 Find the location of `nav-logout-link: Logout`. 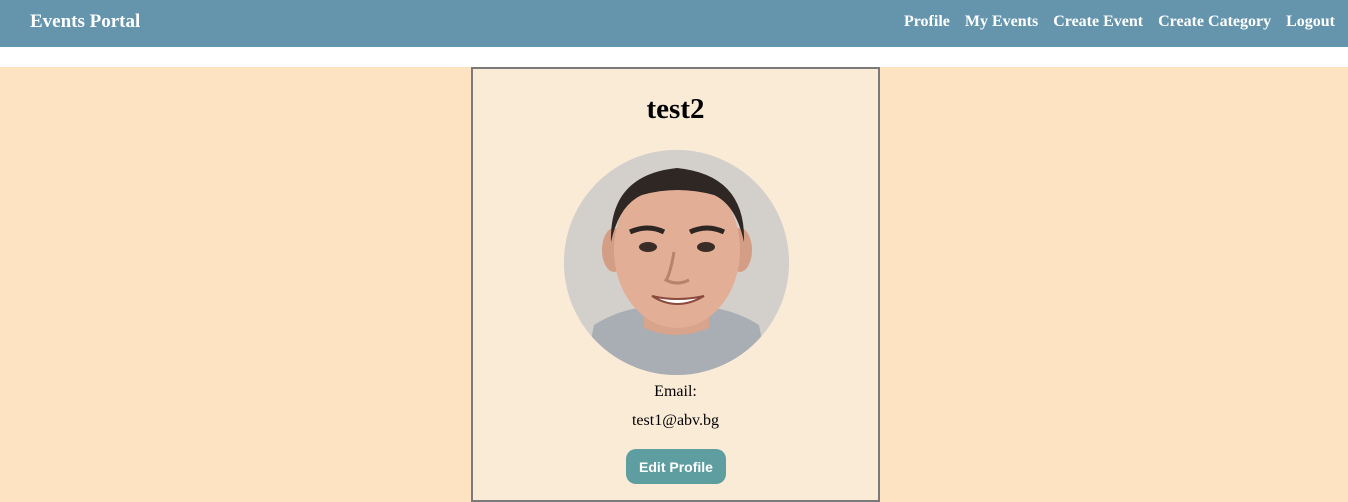

nav-logout-link: Logout is located at coordinates (1310, 22).